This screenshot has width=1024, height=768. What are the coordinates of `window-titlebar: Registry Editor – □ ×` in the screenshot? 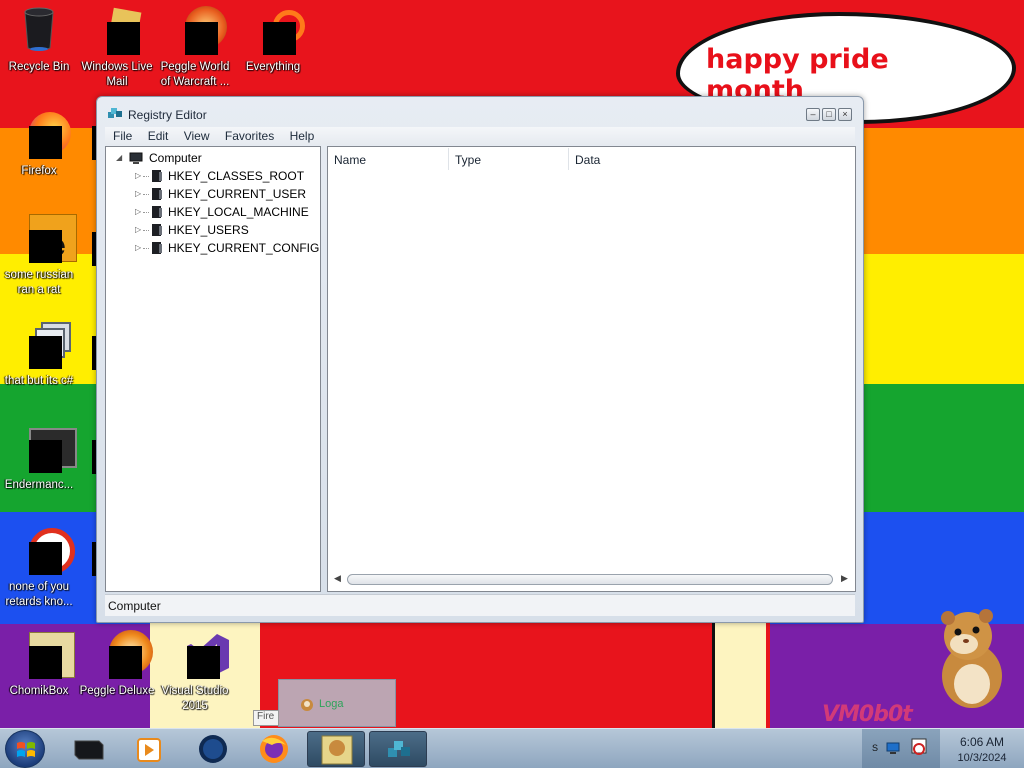 It's located at (480, 112).